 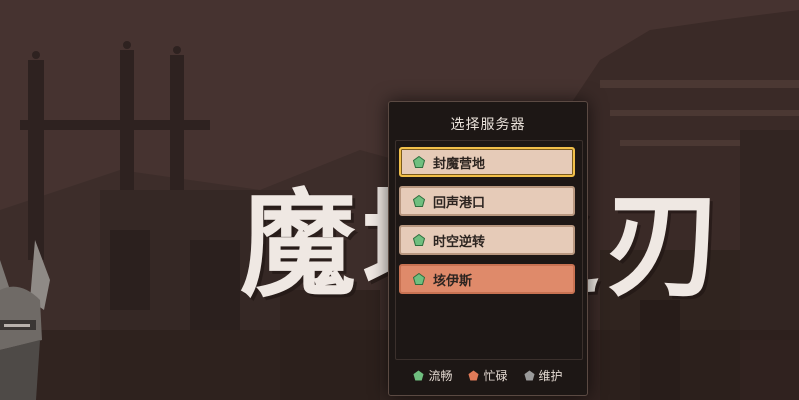 What do you see at coordinates (459, 203) in the screenshot?
I see `server-name: 回声港口` at bounding box center [459, 203].